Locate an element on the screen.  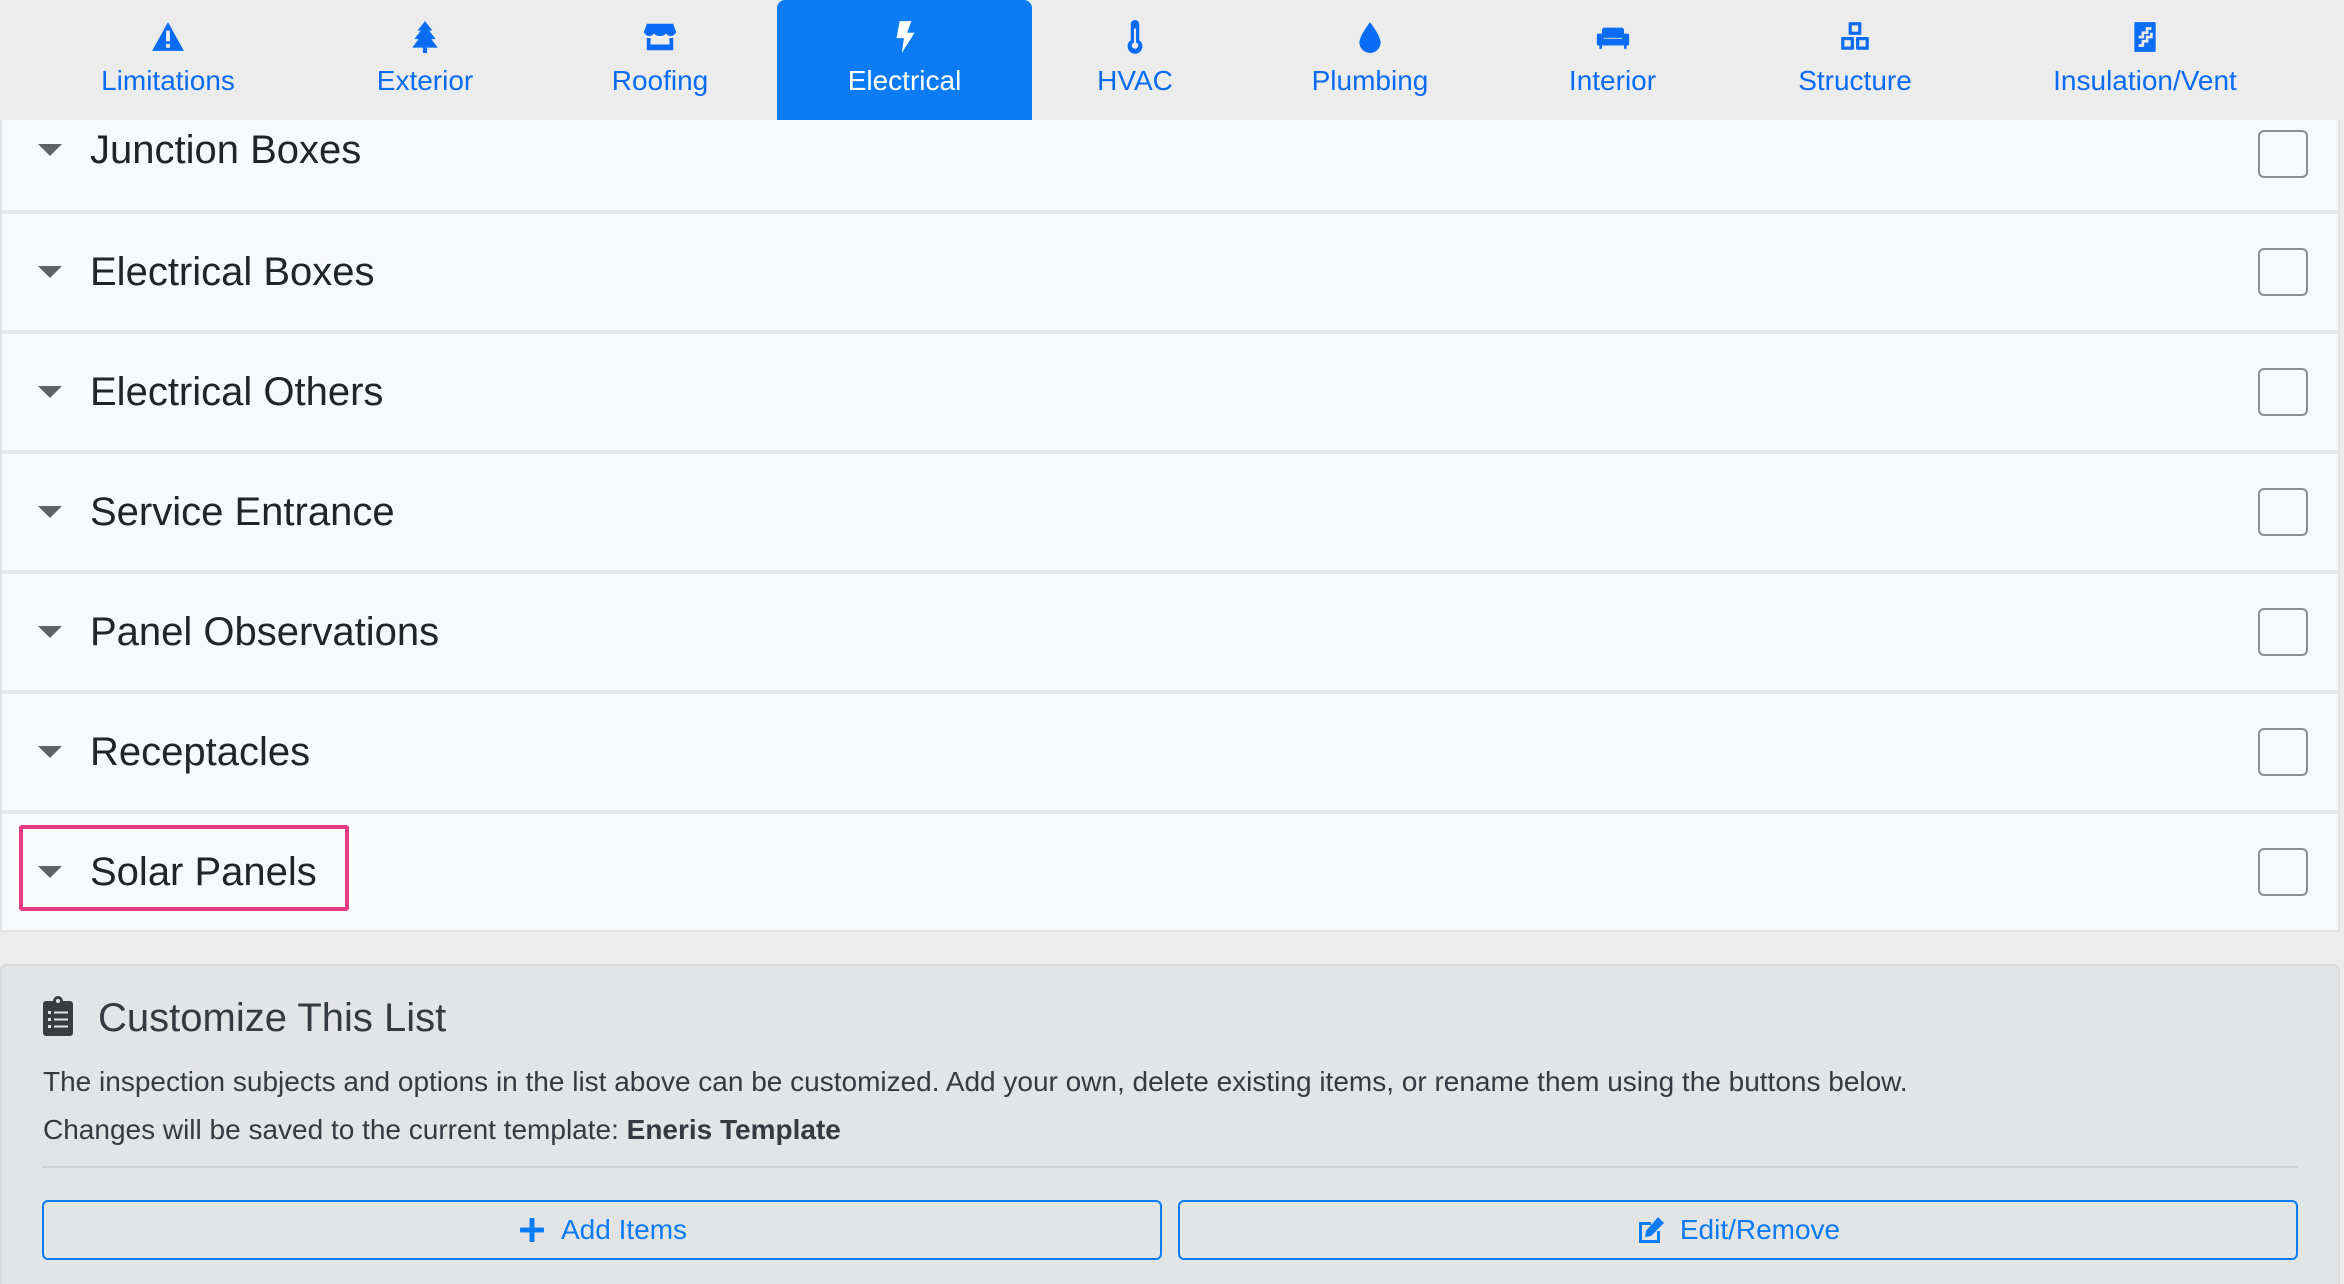
tab-label: Roofing is located at coordinates (660, 80).